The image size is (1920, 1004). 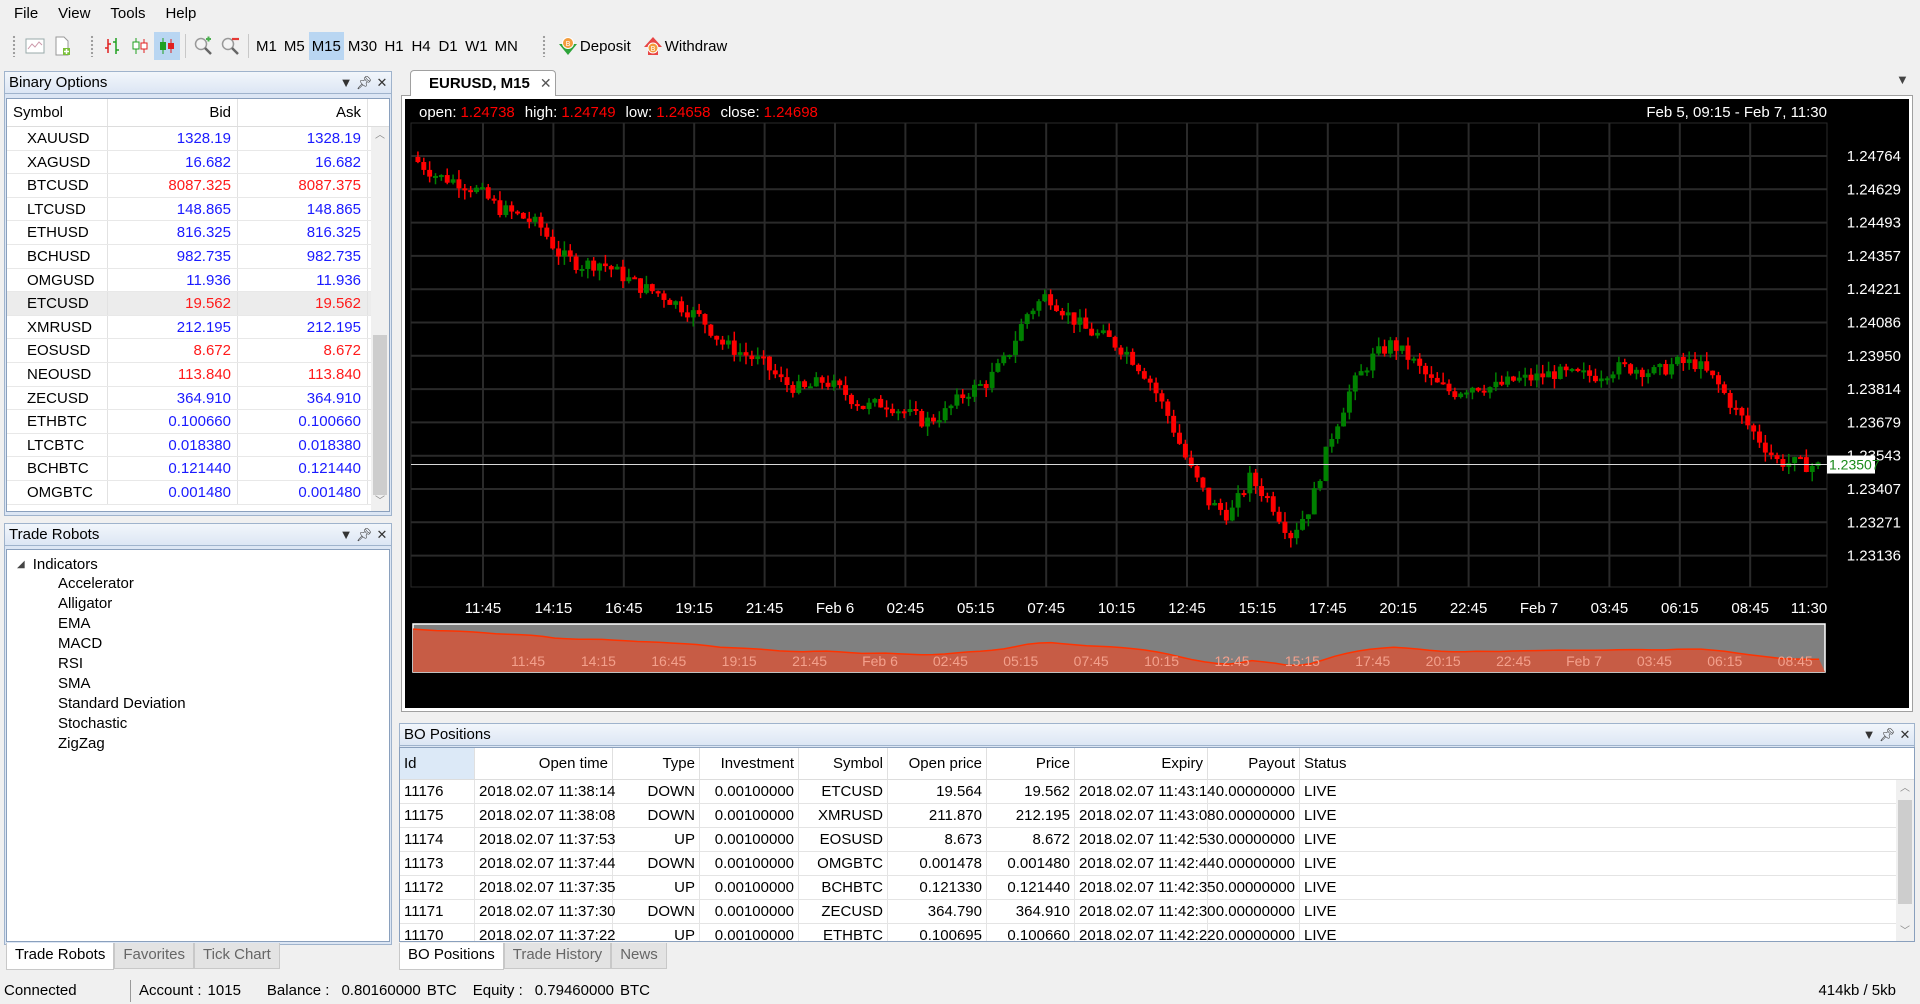 What do you see at coordinates (140, 46) in the screenshot?
I see `candlestick-hollow-button` at bounding box center [140, 46].